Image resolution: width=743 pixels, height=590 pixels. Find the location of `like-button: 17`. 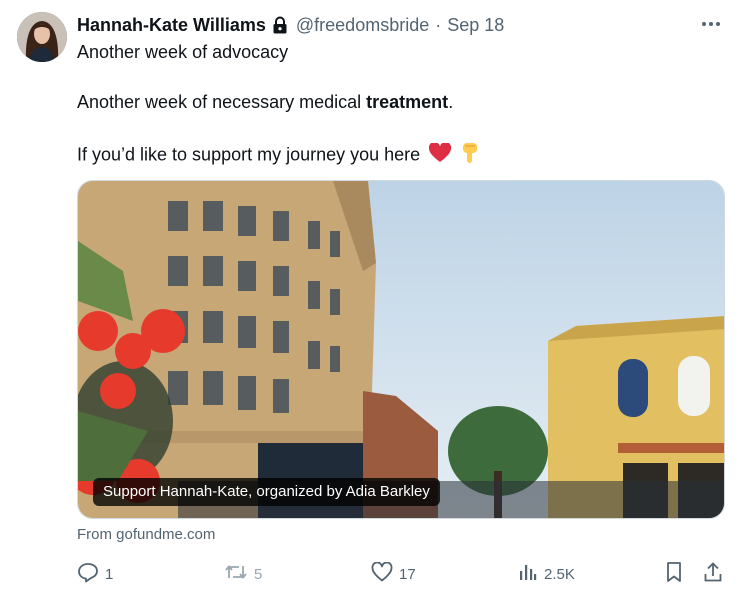

like-button: 17 is located at coordinates (393, 574).